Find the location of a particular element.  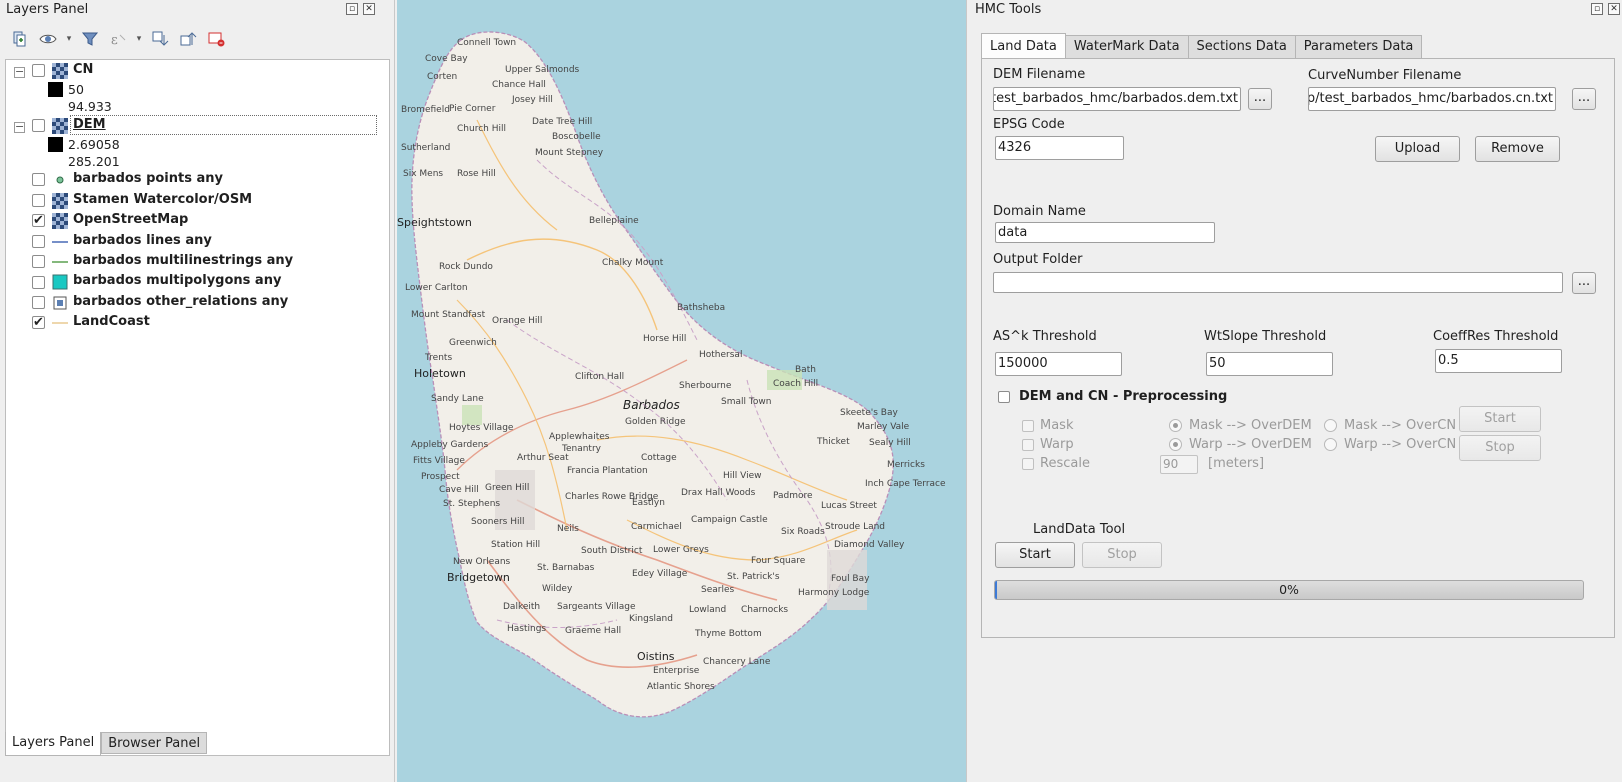

meters-label: [meters] is located at coordinates (1236, 463).